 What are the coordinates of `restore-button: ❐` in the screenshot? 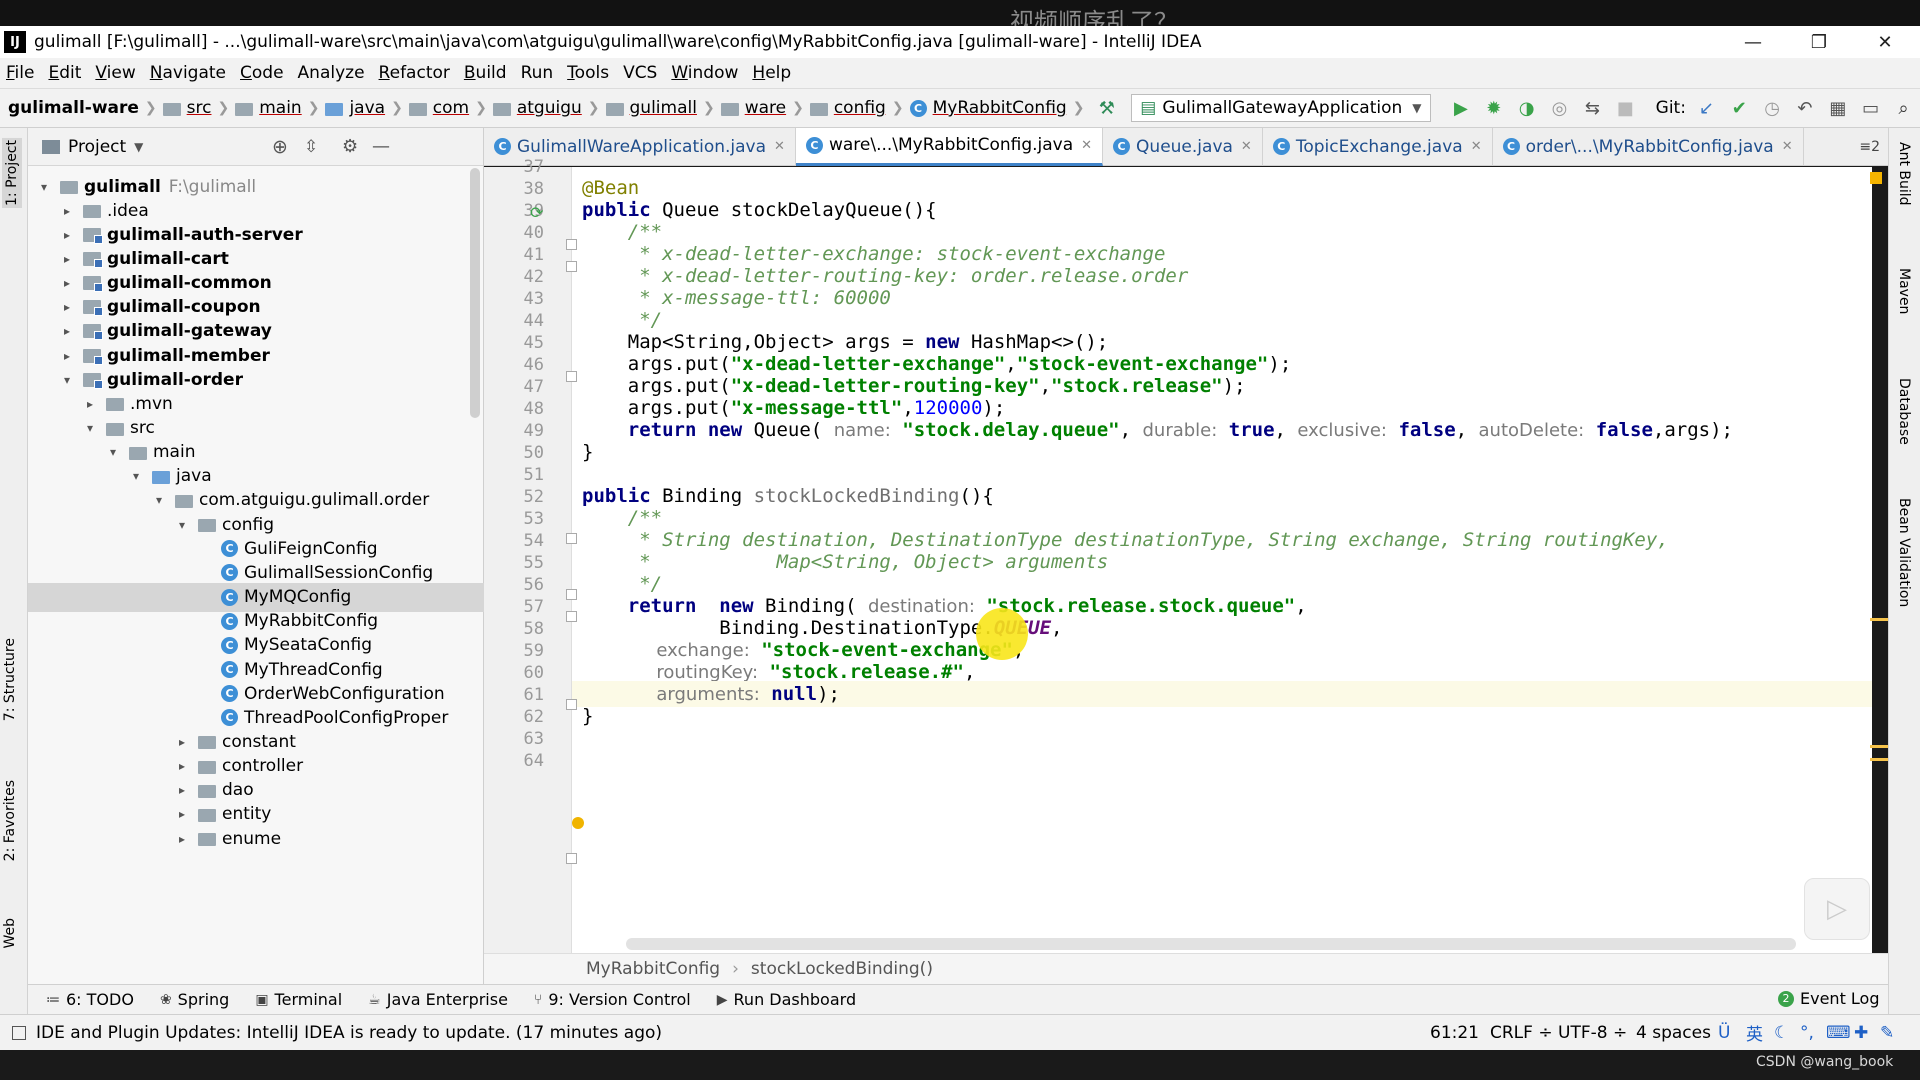 It's located at (1819, 42).